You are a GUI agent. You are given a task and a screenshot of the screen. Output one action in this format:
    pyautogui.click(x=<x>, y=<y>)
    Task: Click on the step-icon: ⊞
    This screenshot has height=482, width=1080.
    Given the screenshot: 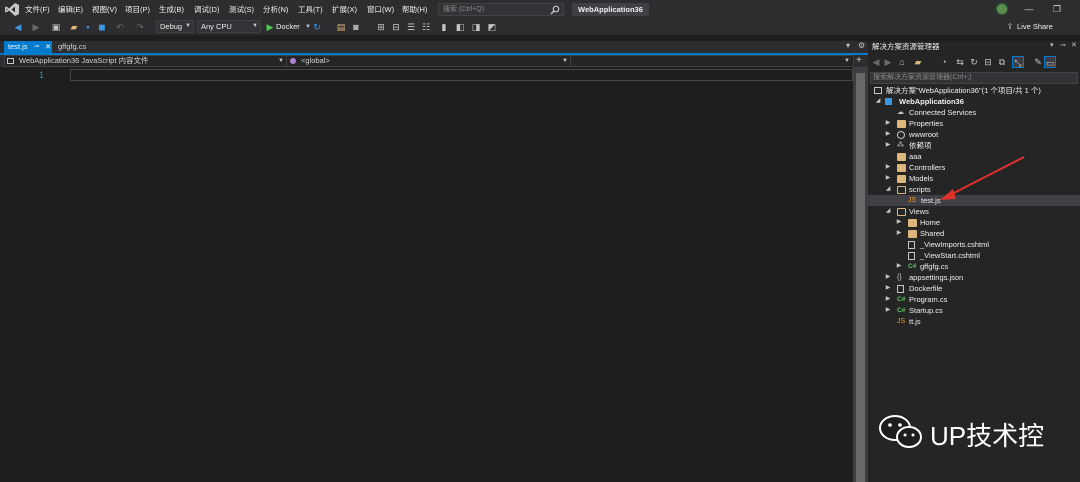 What is the action you would take?
    pyautogui.click(x=381, y=27)
    